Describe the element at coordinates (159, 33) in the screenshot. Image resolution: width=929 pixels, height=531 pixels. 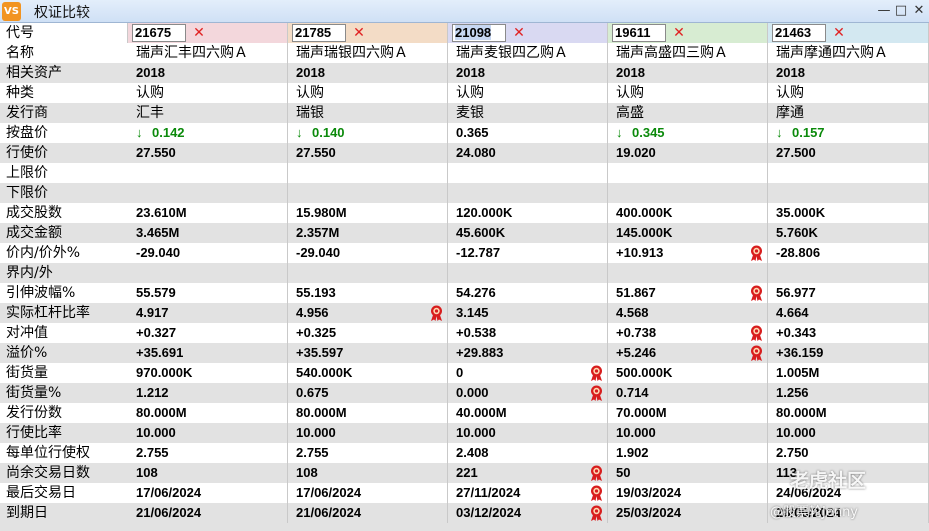
I see `code-input: 21675` at that location.